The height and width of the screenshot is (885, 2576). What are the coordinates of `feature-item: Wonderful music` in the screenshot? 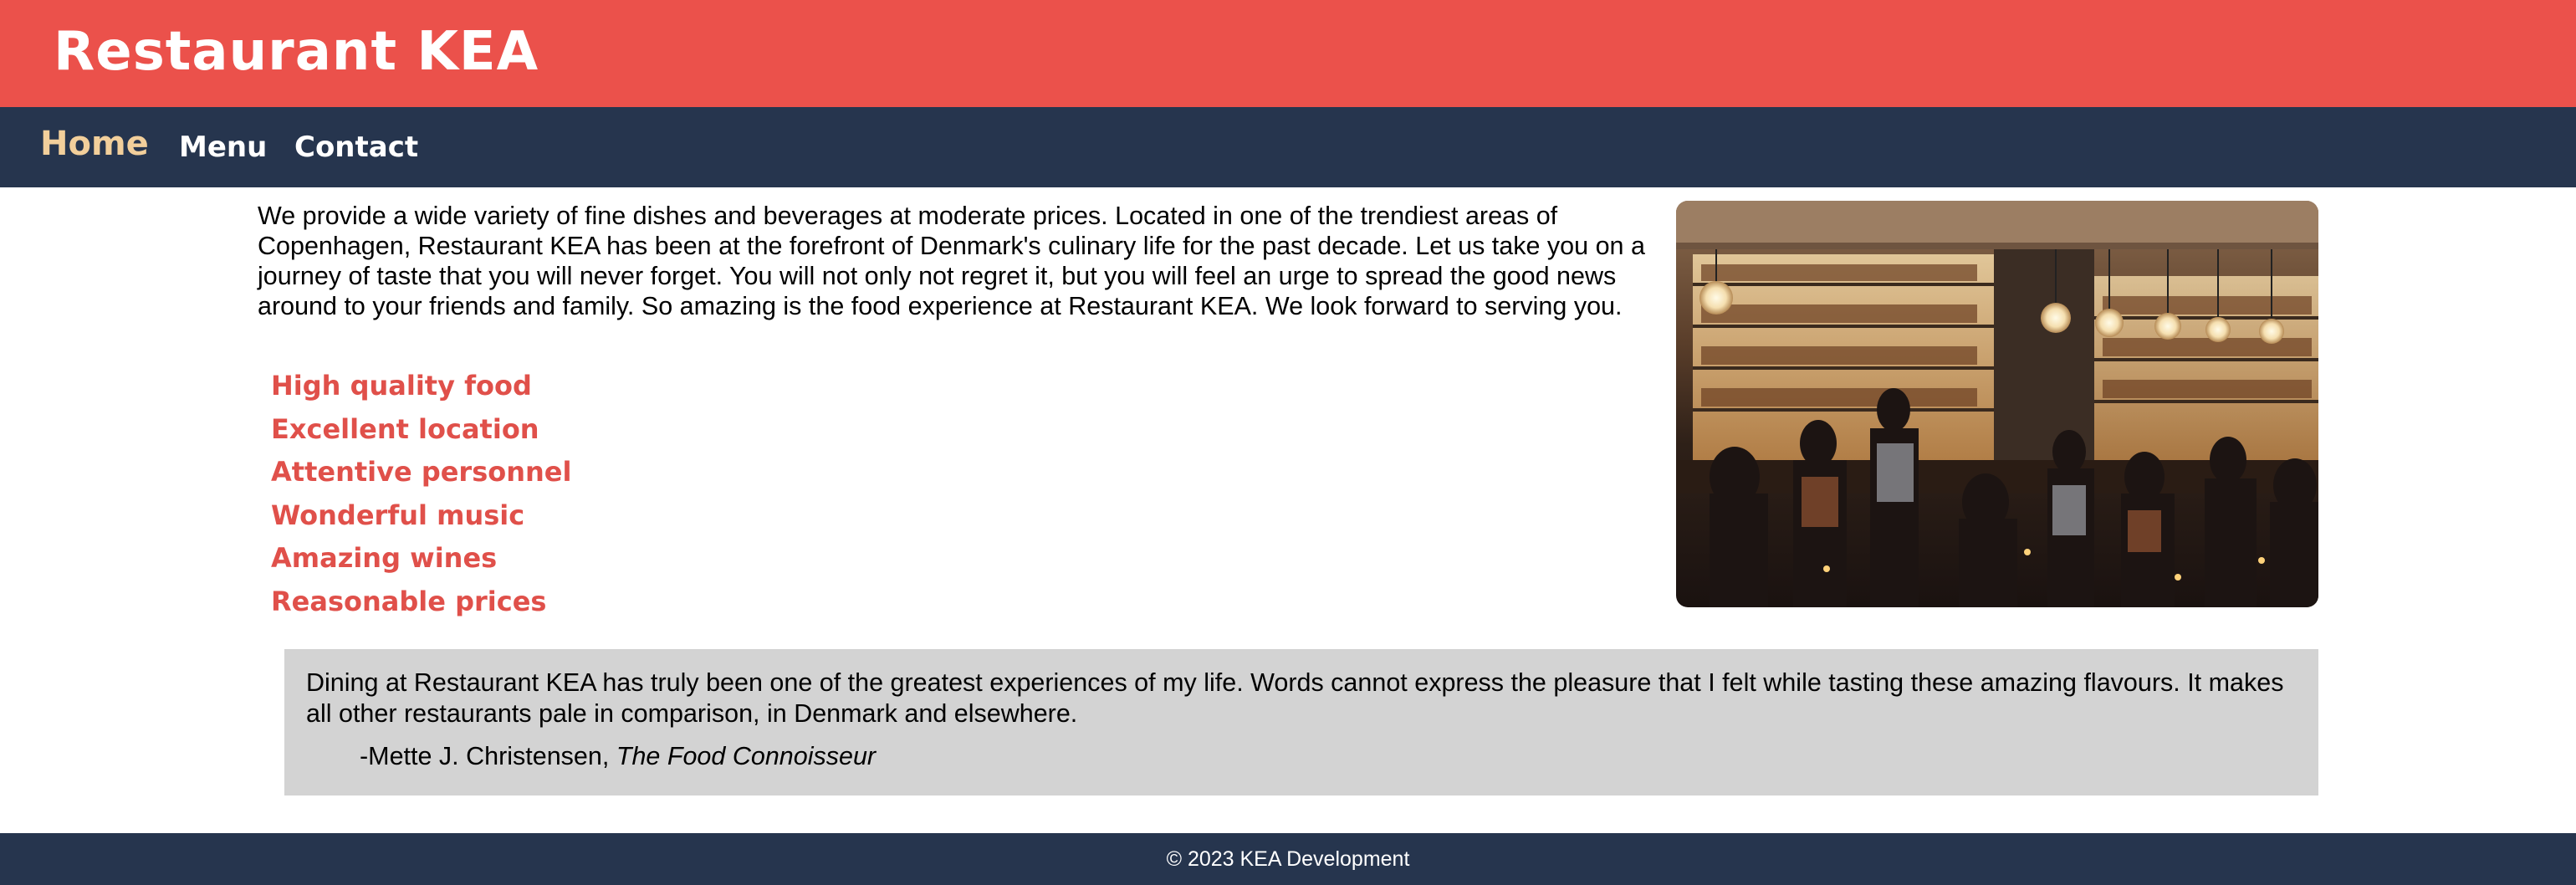 It's located at (398, 515).